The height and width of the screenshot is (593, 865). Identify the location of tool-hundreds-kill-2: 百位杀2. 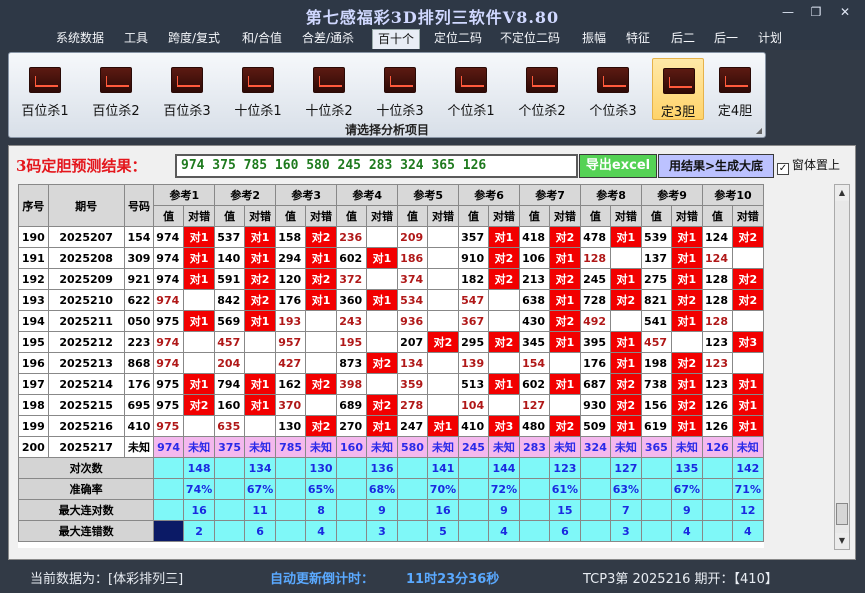
(116, 89).